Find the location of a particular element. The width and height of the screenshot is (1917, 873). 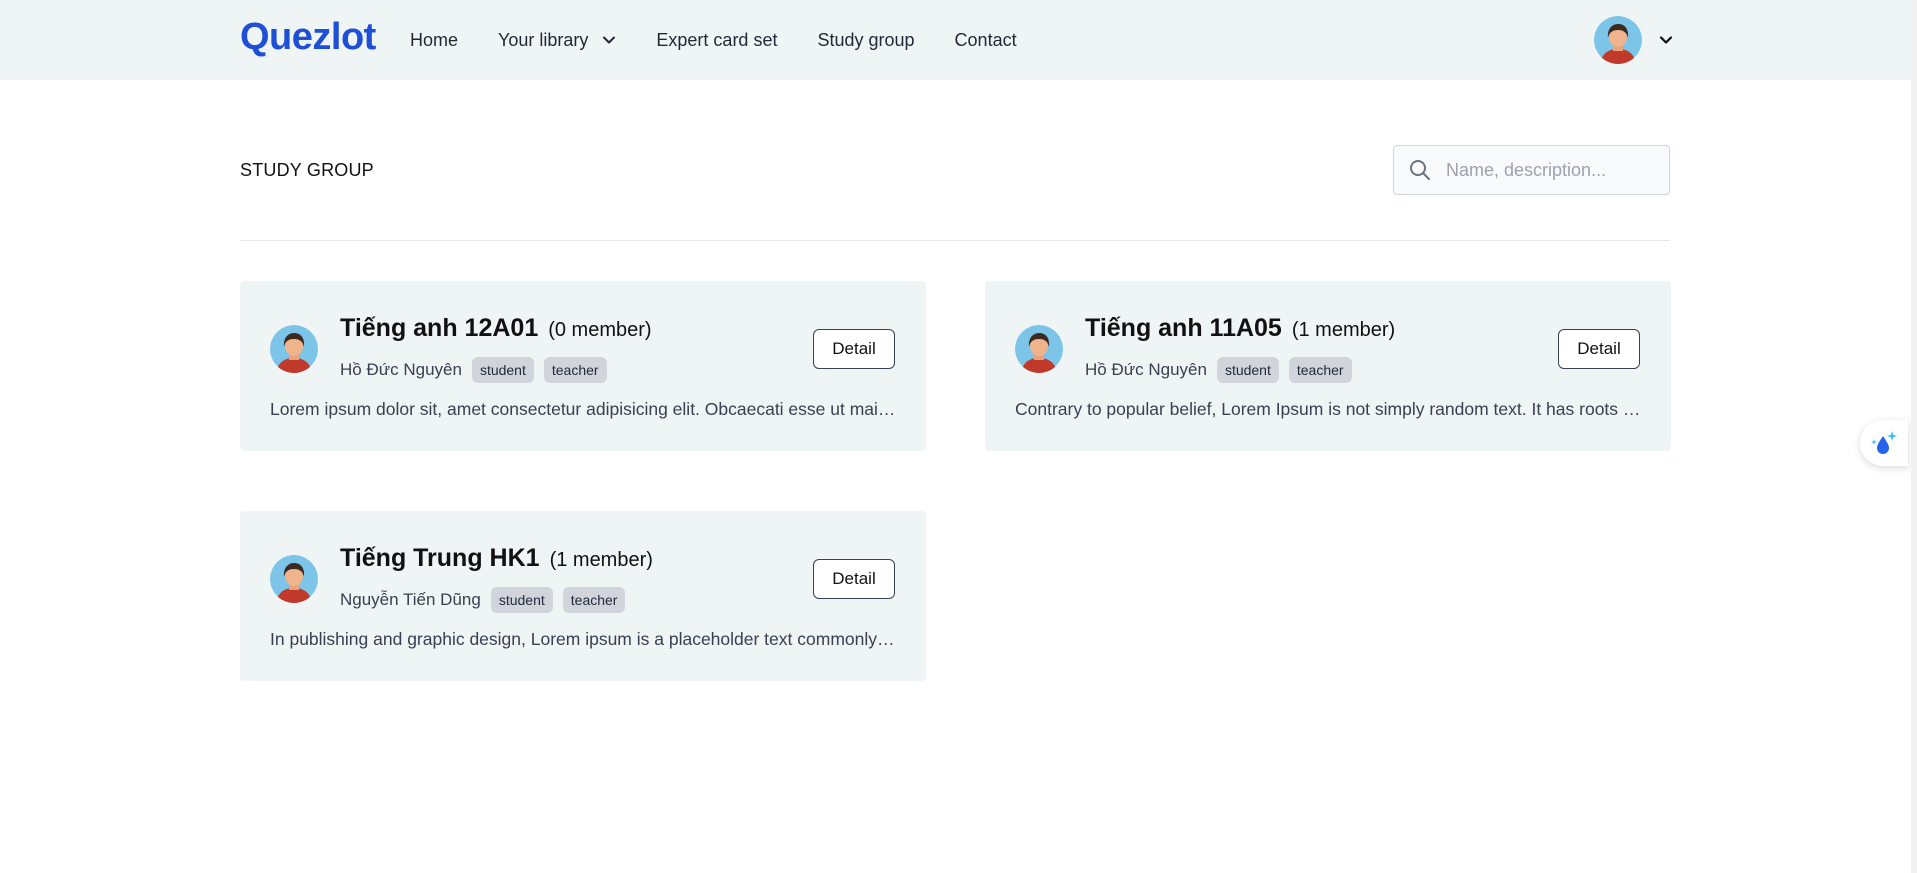

floating-assistant-button is located at coordinates (1884, 443).